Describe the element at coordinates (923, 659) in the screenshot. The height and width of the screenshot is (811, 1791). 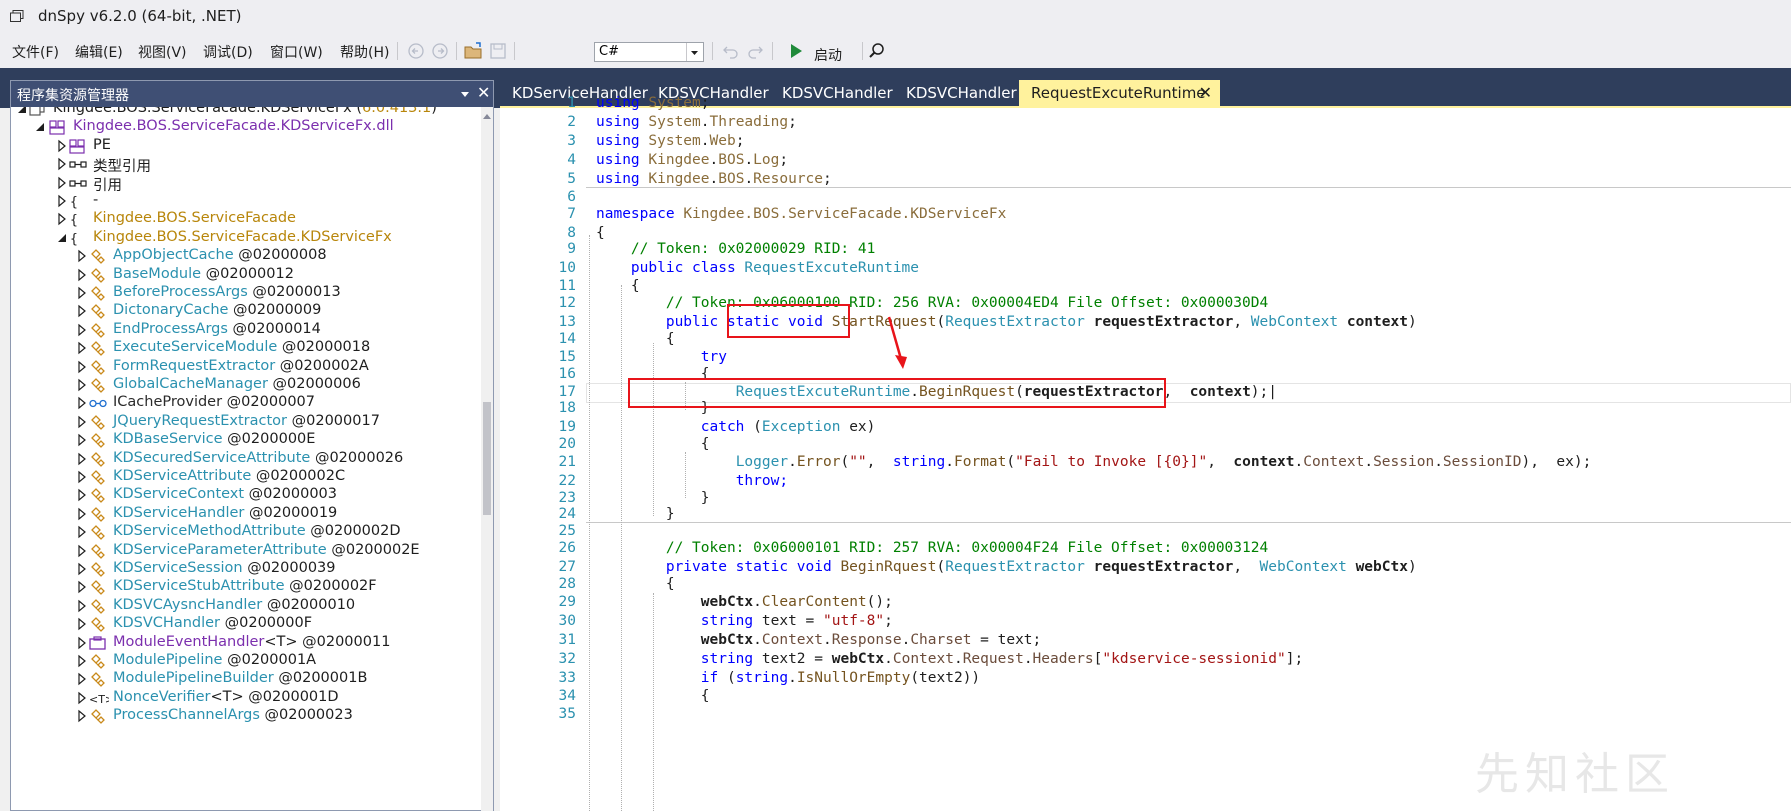
I see `code-property: Context` at that location.